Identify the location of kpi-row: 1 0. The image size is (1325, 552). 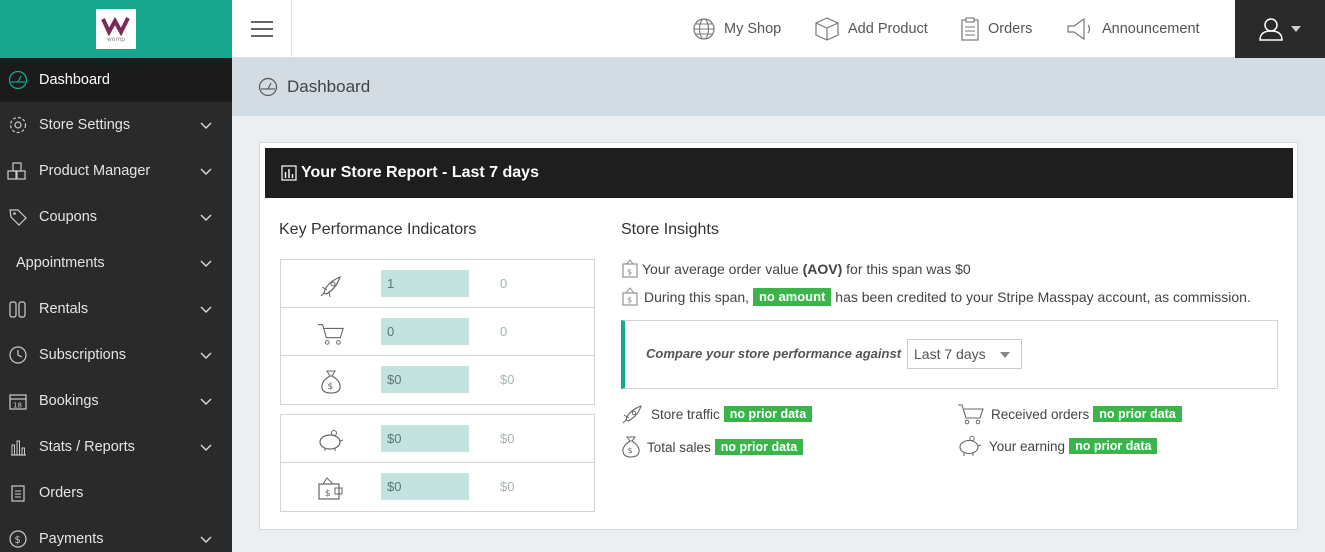
(437, 284).